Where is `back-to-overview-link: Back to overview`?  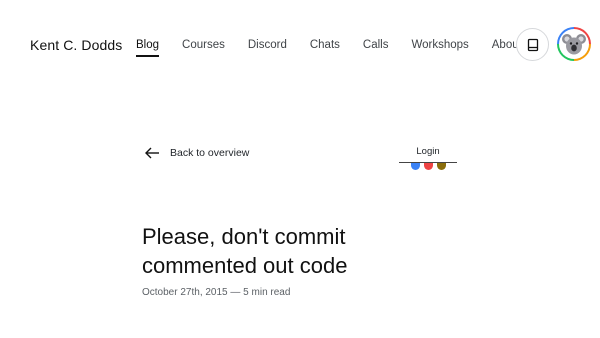 back-to-overview-link: Back to overview is located at coordinates (196, 153).